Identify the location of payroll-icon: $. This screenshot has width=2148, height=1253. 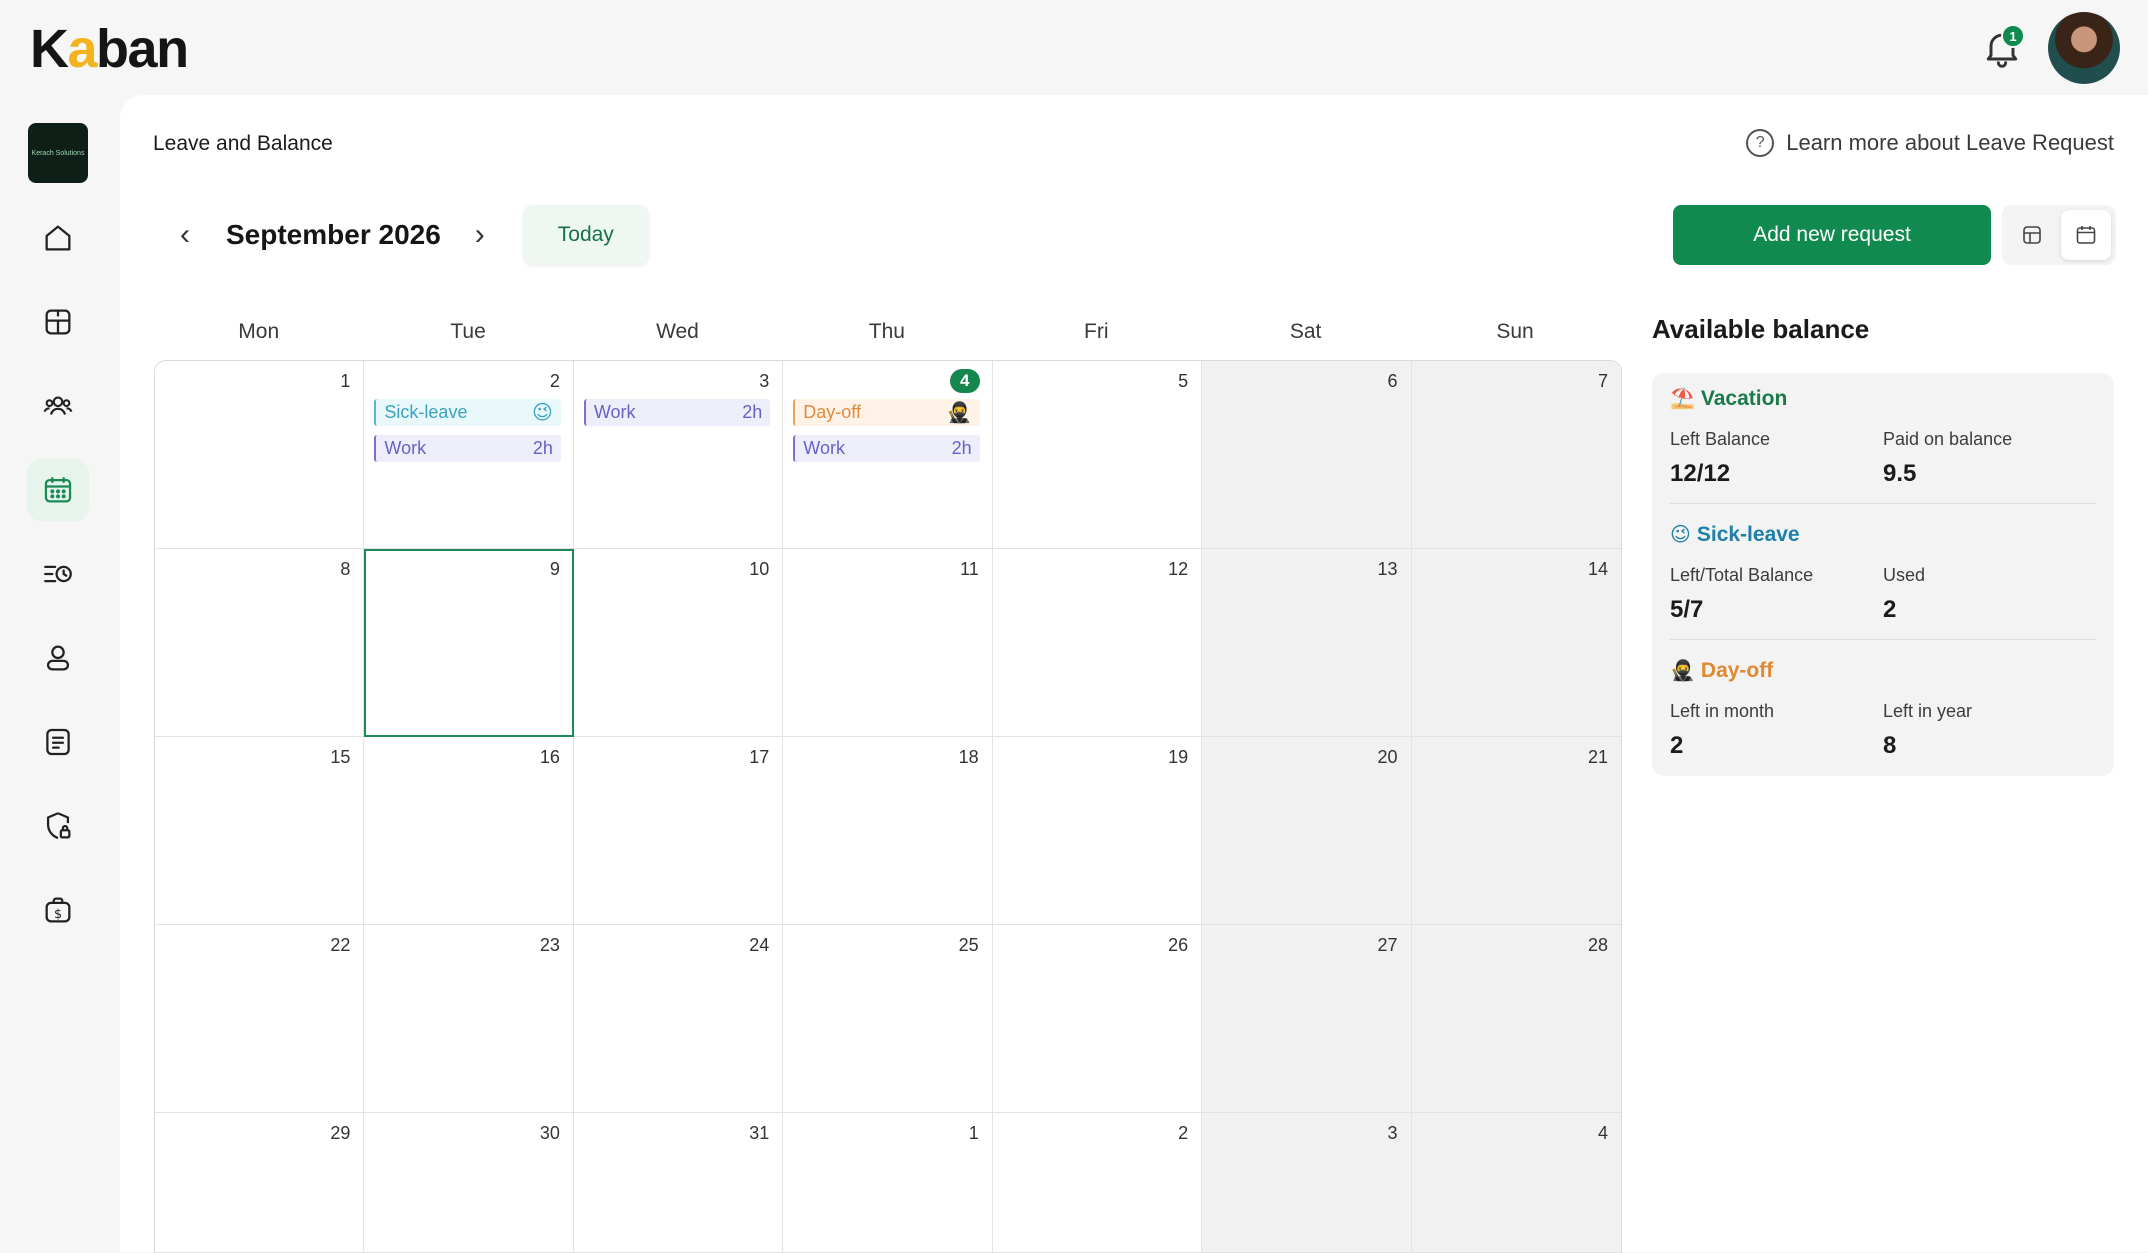
(58, 910).